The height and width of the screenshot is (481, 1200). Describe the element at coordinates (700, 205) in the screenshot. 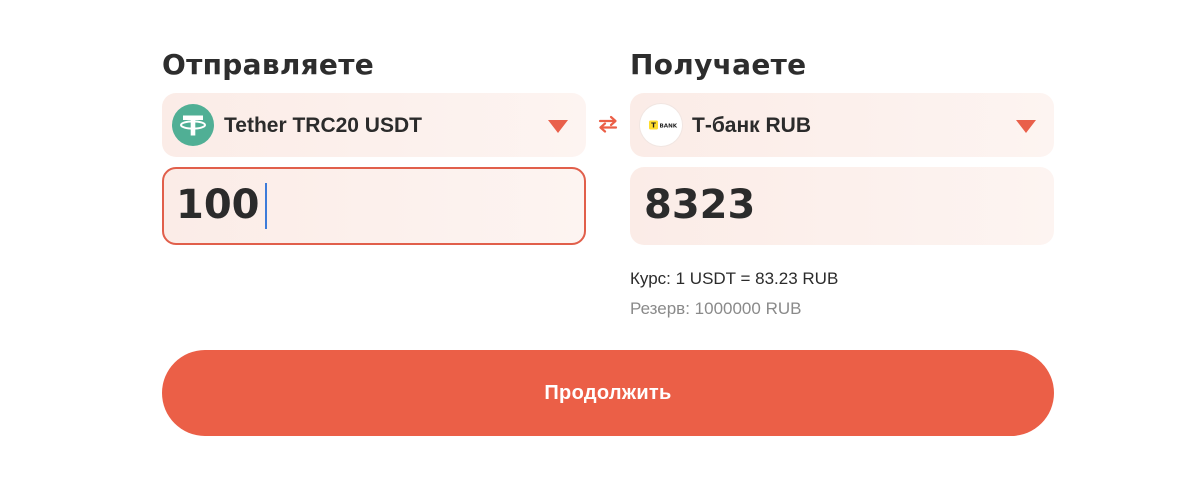

I see `receive-amount-value: 8323` at that location.